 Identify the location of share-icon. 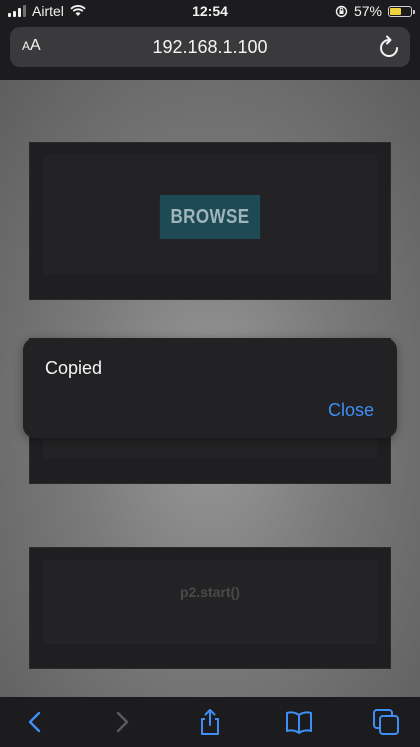
(210, 722).